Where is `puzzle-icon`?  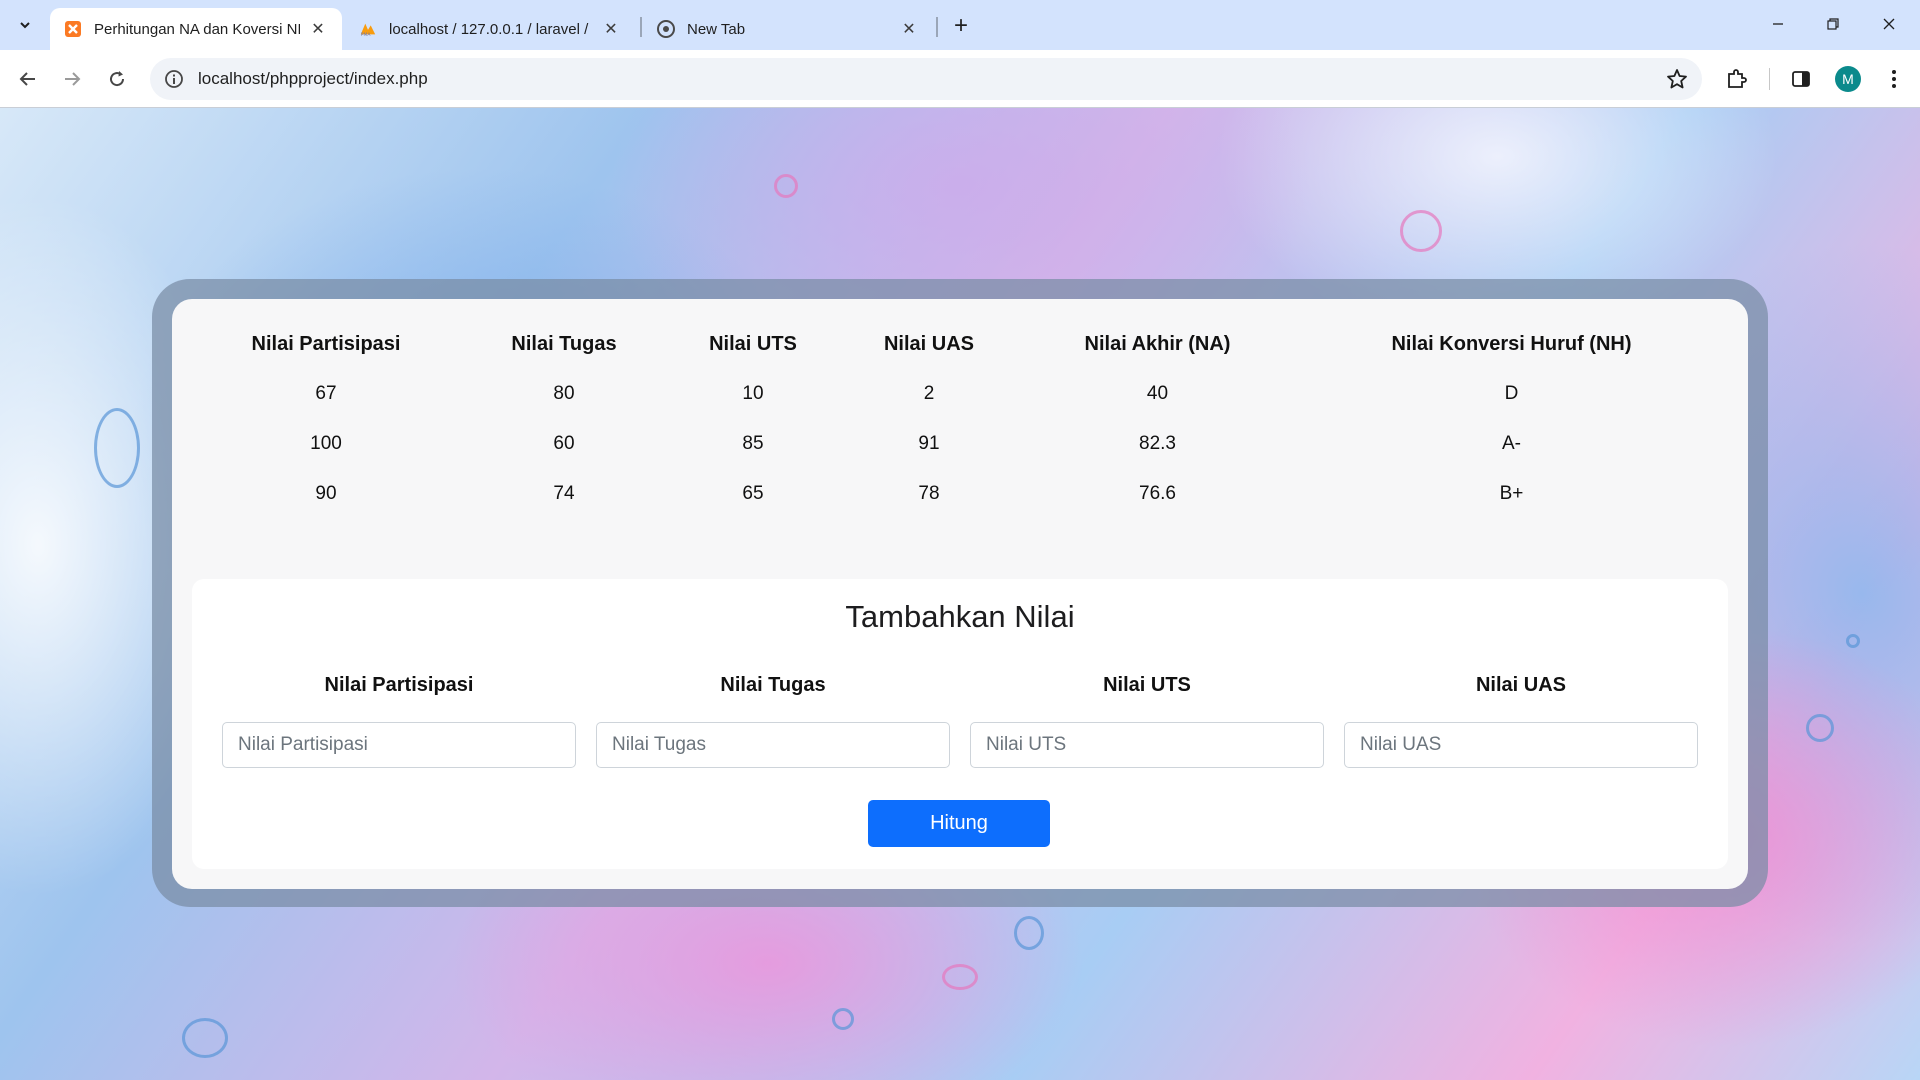
puzzle-icon is located at coordinates (1737, 78).